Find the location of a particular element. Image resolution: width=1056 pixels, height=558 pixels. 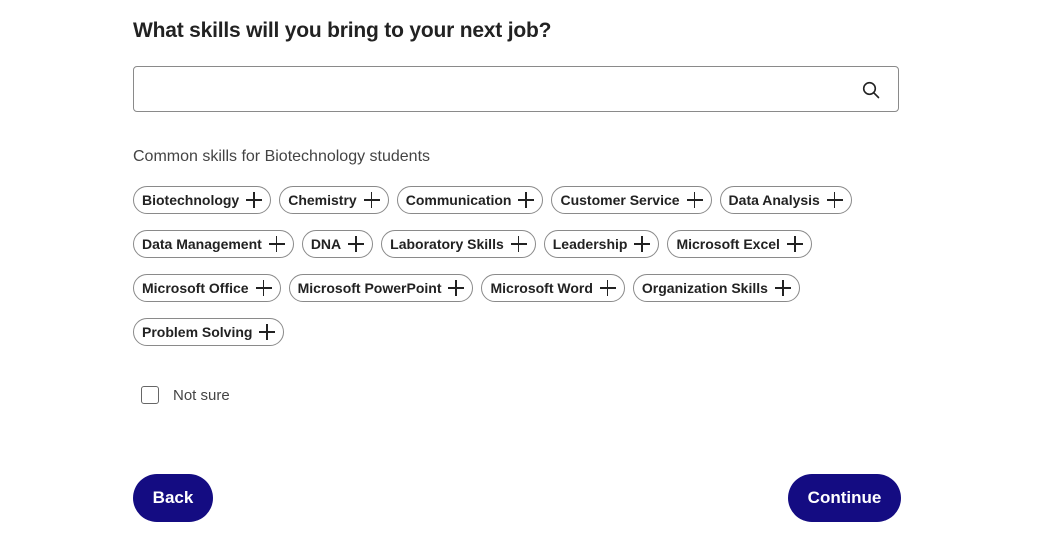

not-sure-option: Not sure is located at coordinates (185, 395).